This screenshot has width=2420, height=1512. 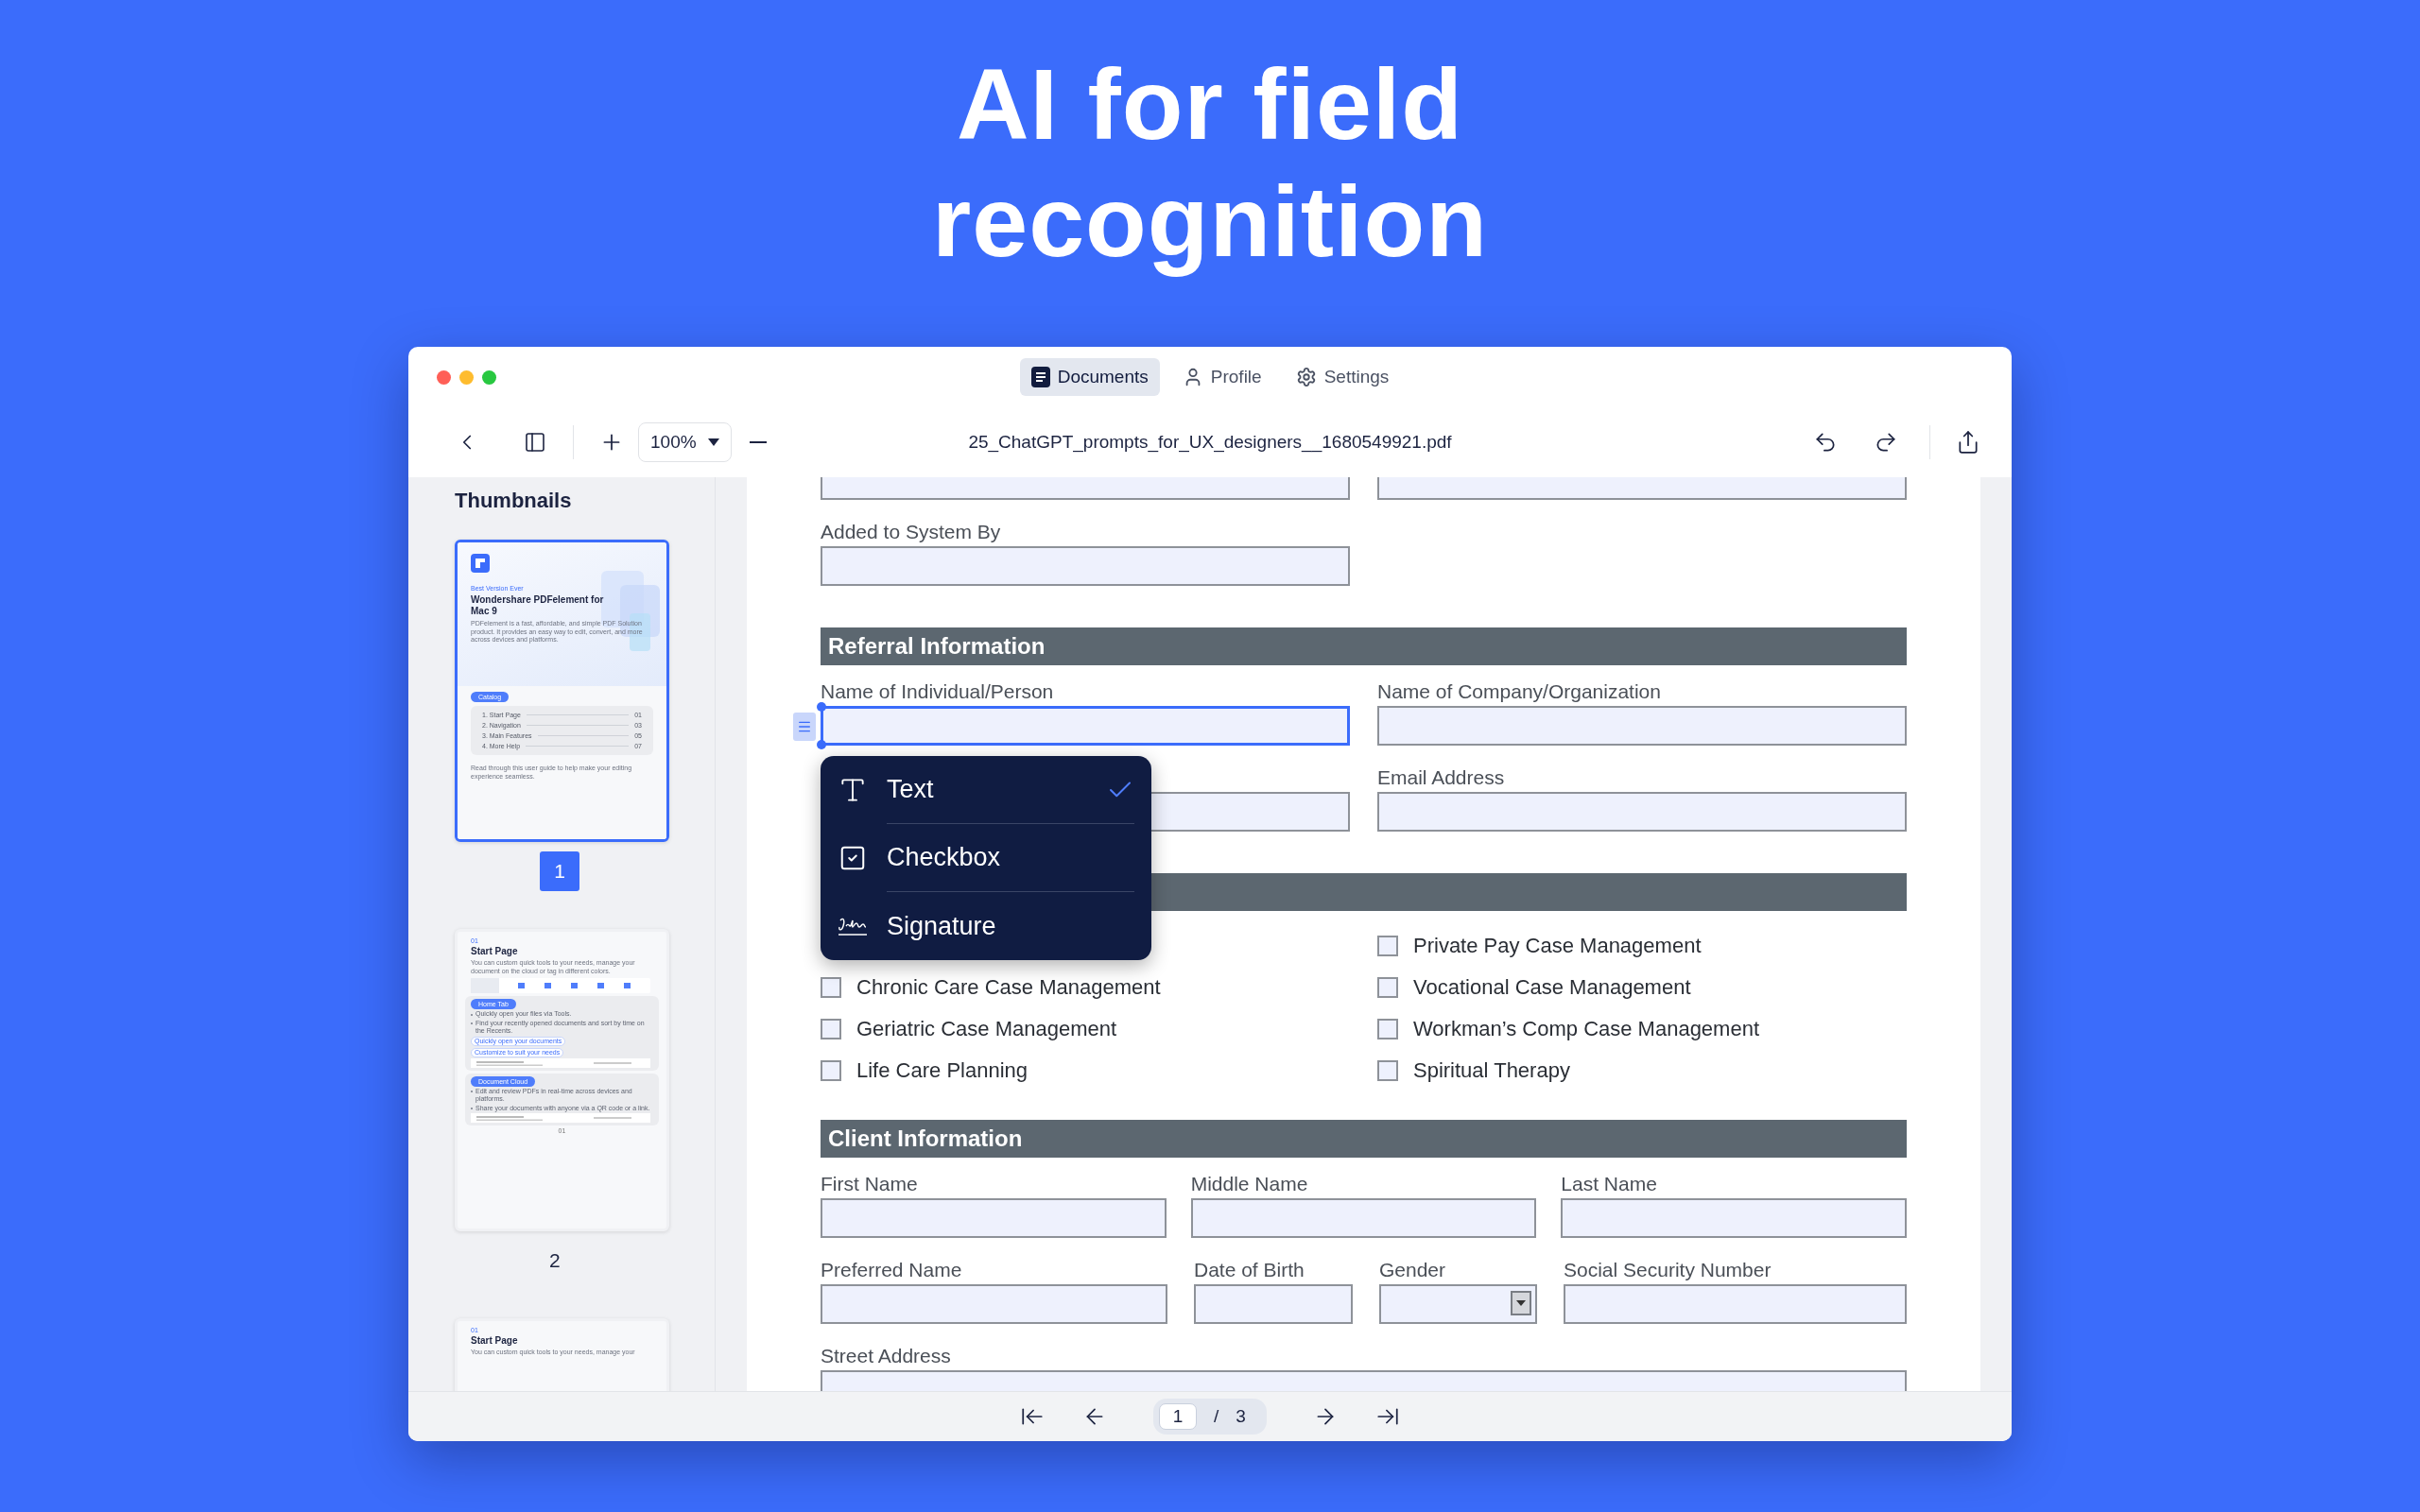 I want to click on field-label: Name of Company/Organization, so click(x=1519, y=691).